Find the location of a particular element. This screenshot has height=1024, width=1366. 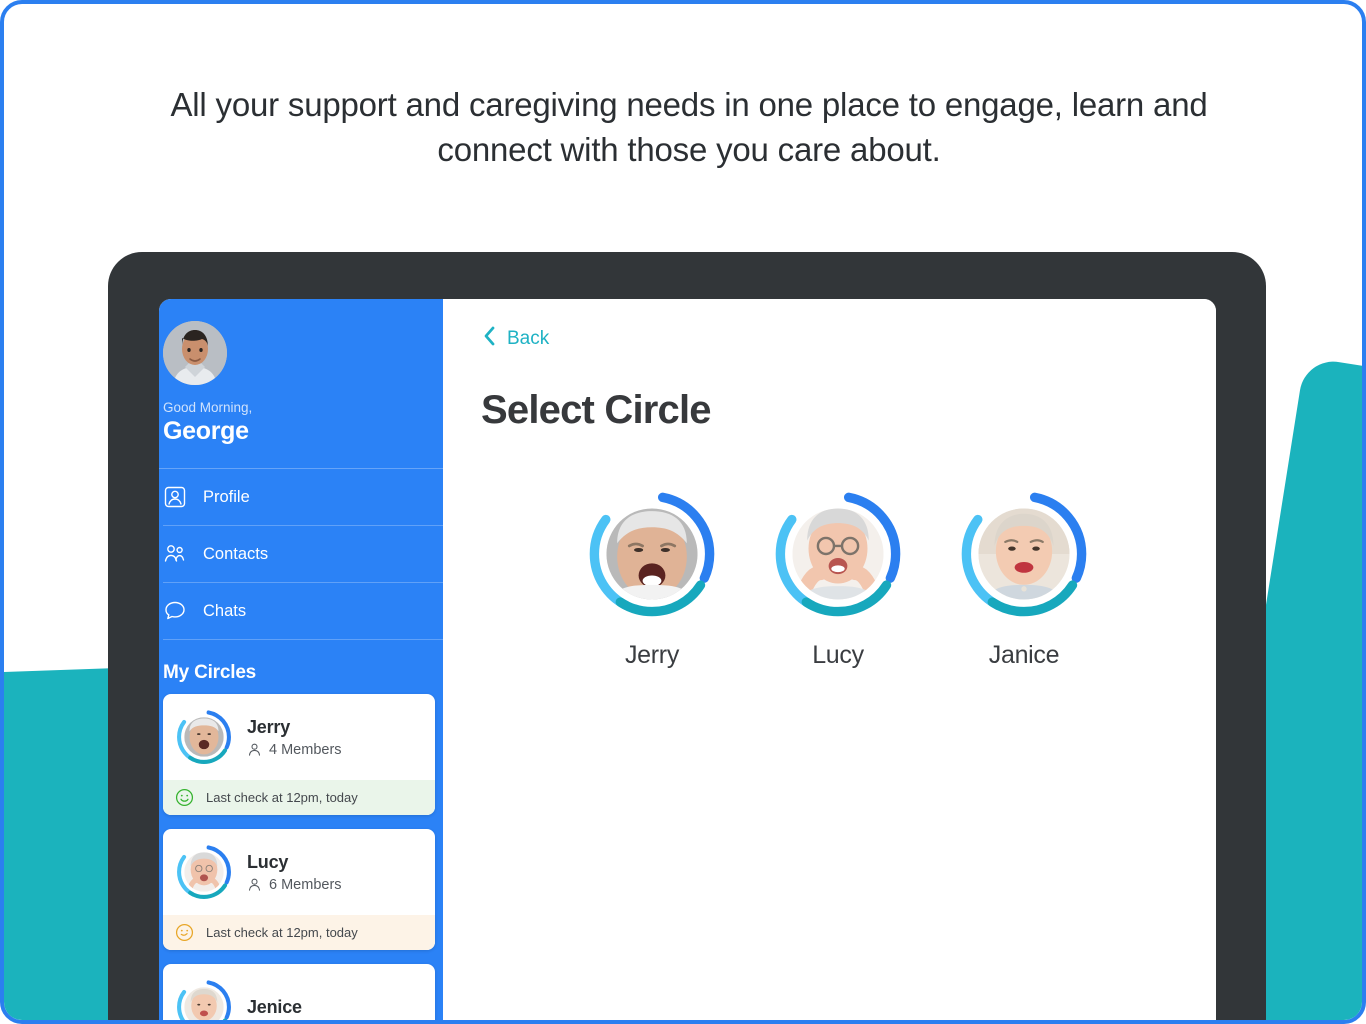

circle-tile-lucy: Lucy is located at coordinates (838, 578).